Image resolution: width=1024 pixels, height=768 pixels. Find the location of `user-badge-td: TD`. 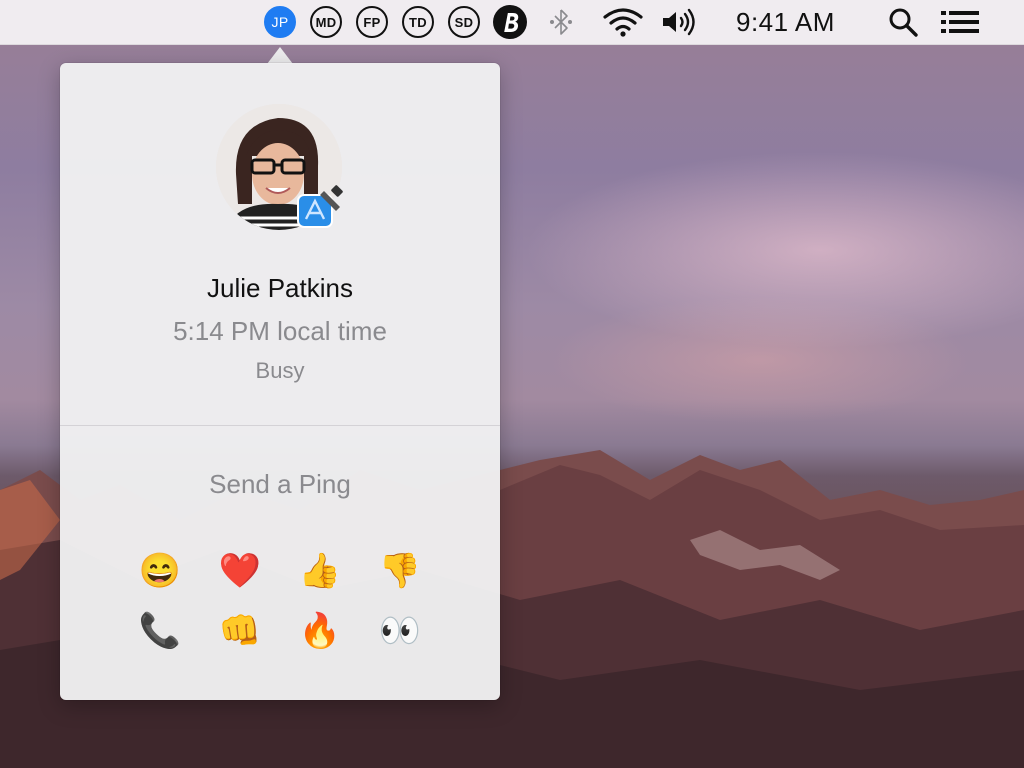

user-badge-td: TD is located at coordinates (418, 22).